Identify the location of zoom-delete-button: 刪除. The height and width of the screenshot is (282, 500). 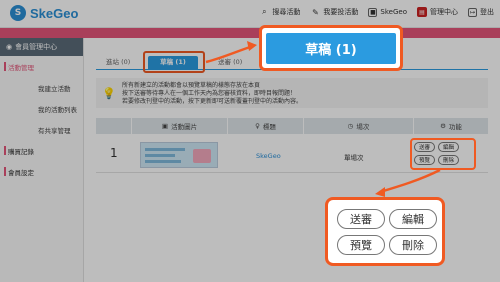
(413, 245).